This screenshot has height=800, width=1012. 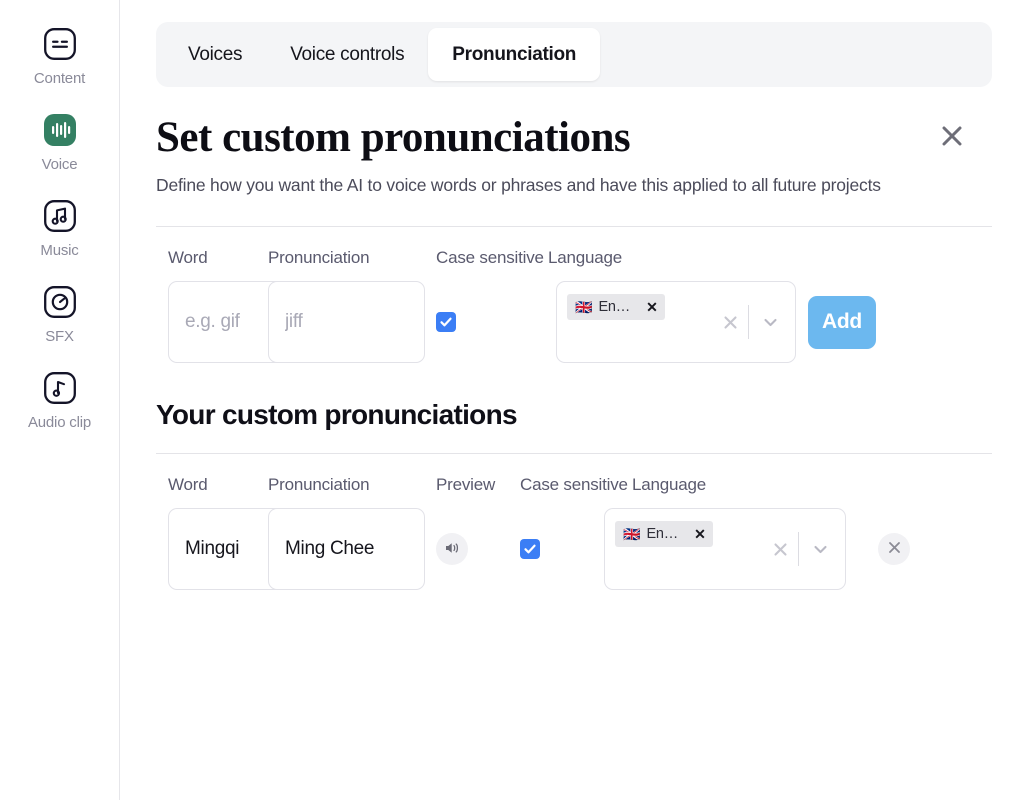 I want to click on section-title: Your custom pronunciations, so click(x=337, y=414).